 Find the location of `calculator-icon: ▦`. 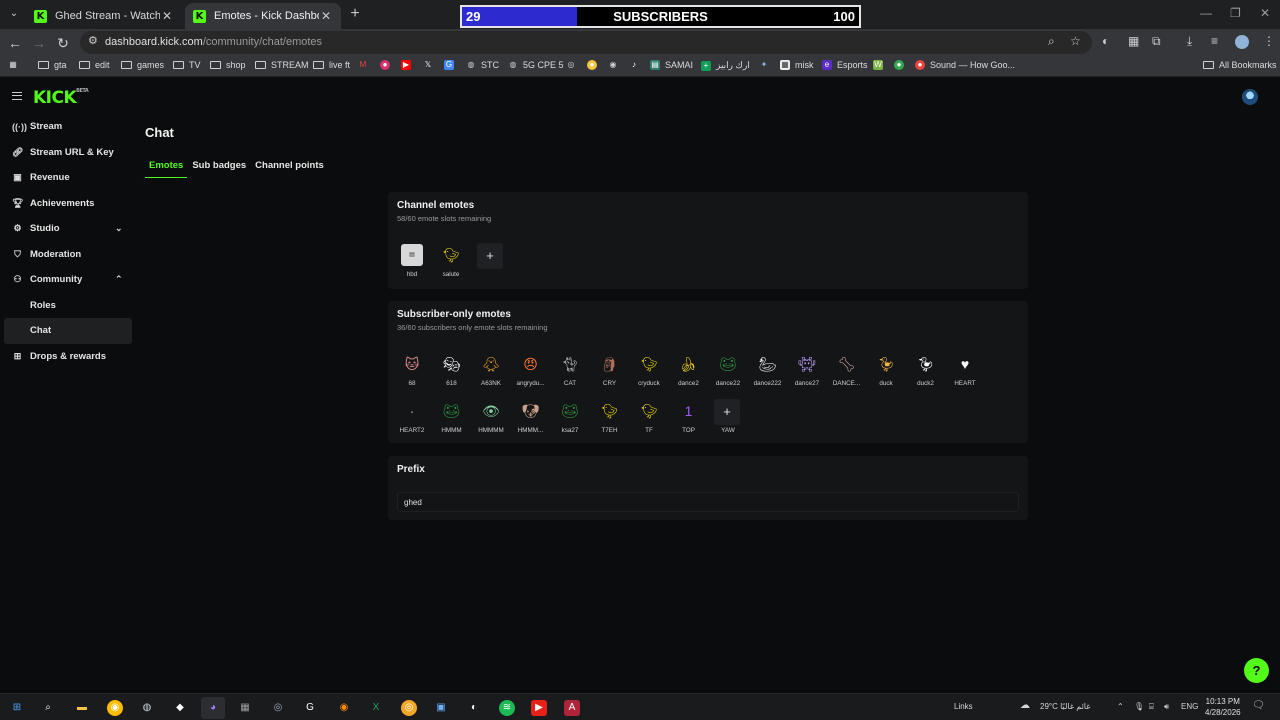

calculator-icon: ▦ is located at coordinates (245, 708).